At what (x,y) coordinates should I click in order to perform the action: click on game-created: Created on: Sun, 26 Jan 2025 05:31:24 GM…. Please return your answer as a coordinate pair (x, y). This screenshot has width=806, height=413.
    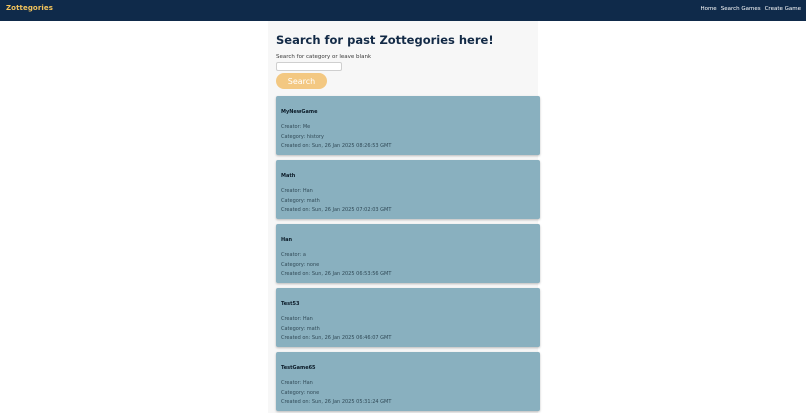
    Looking at the image, I should click on (336, 402).